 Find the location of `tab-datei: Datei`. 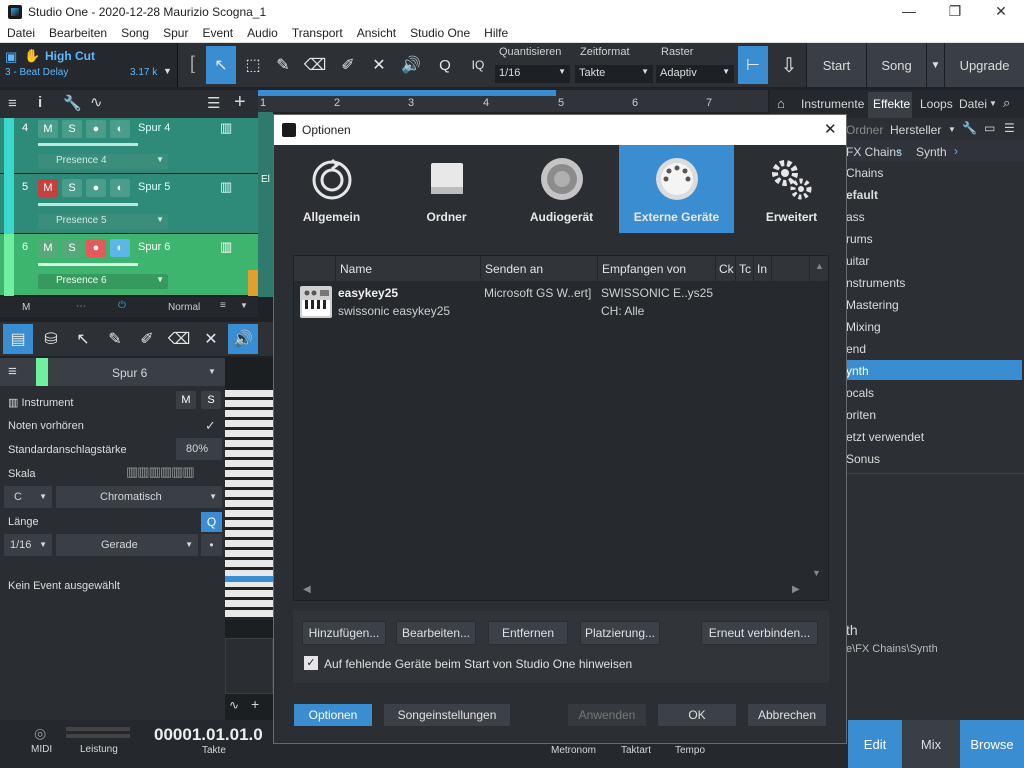

tab-datei: Datei is located at coordinates (973, 104).